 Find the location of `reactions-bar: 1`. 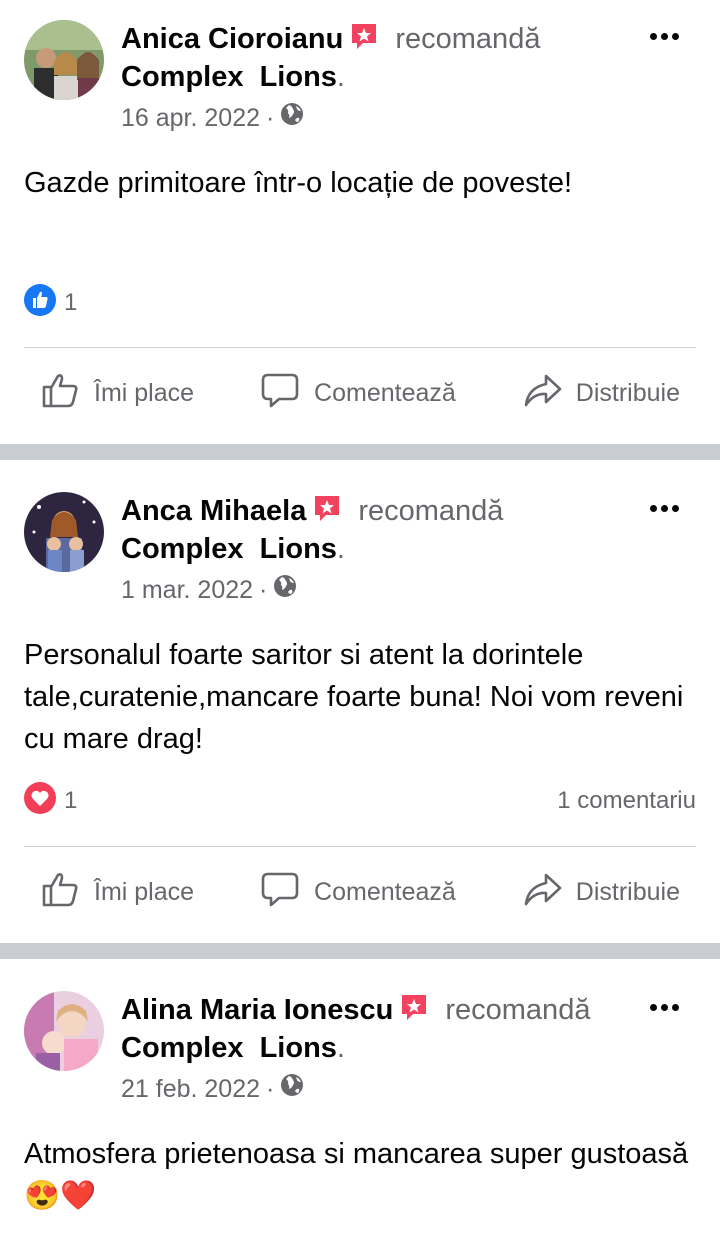

reactions-bar: 1 is located at coordinates (360, 303).